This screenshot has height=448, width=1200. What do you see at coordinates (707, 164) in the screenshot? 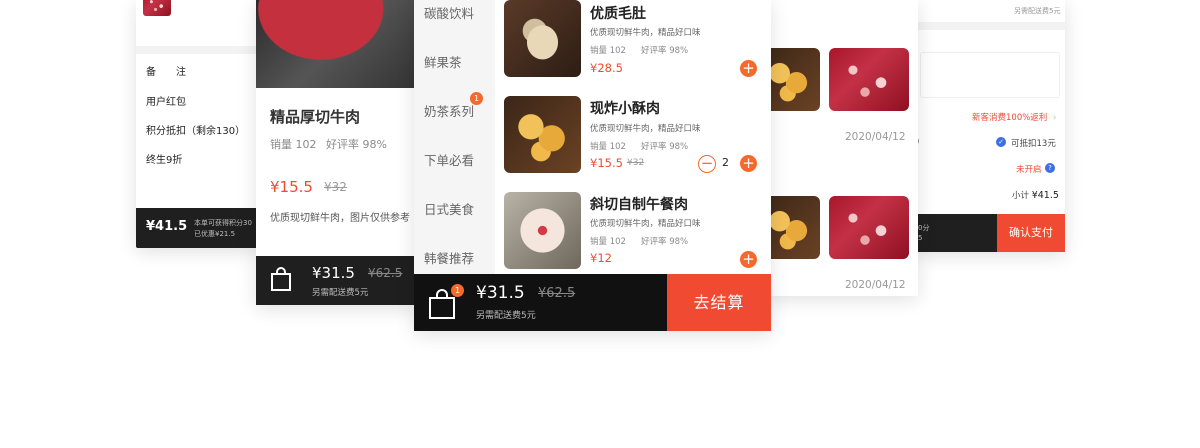
I see `remove-item-button: −` at bounding box center [707, 164].